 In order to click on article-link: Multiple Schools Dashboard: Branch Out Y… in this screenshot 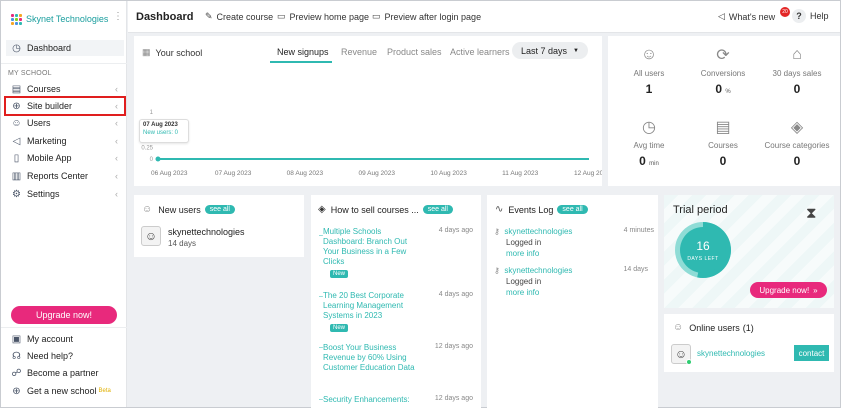, I will do `click(370, 247)`.